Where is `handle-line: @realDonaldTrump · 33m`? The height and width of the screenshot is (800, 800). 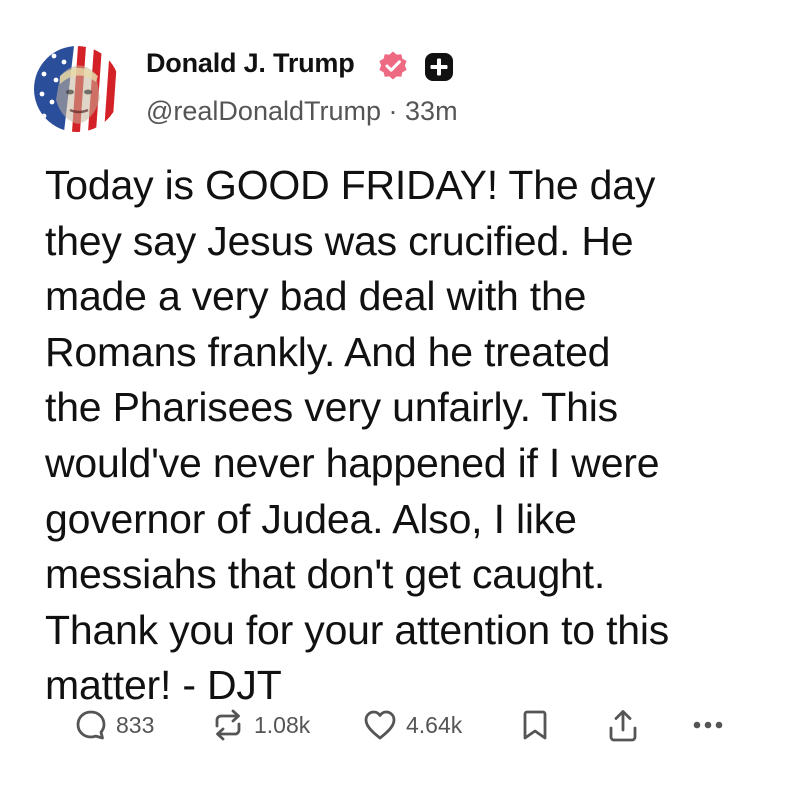
handle-line: @realDonaldTrump · 33m is located at coordinates (302, 111).